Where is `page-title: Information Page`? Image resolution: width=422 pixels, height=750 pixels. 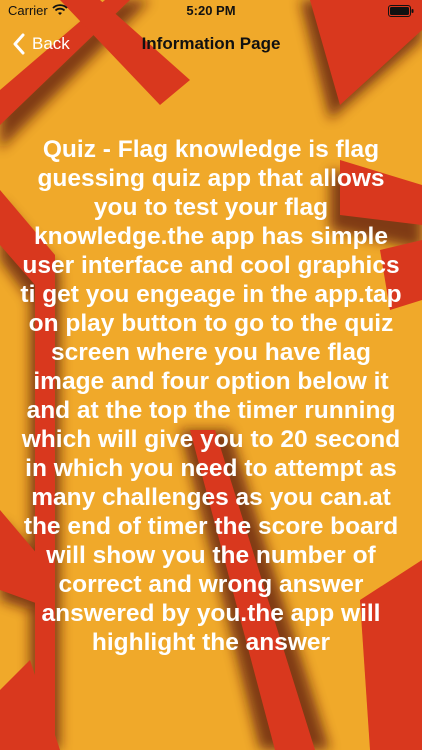
page-title: Information Page is located at coordinates (211, 43).